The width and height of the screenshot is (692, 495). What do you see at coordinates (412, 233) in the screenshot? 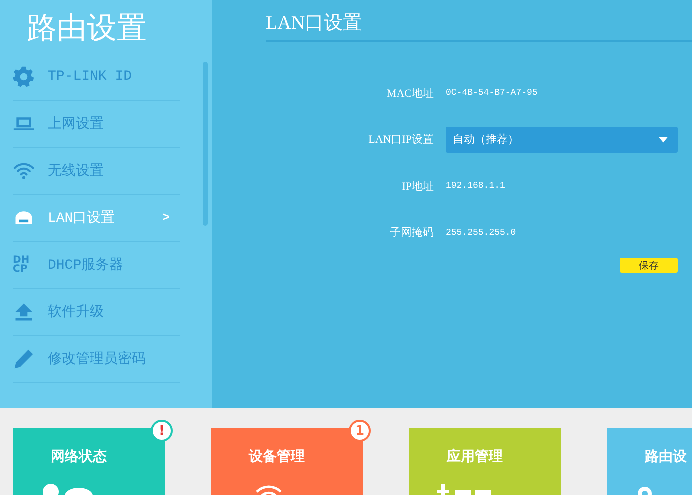
I see `field-label: 子网掩码` at bounding box center [412, 233].